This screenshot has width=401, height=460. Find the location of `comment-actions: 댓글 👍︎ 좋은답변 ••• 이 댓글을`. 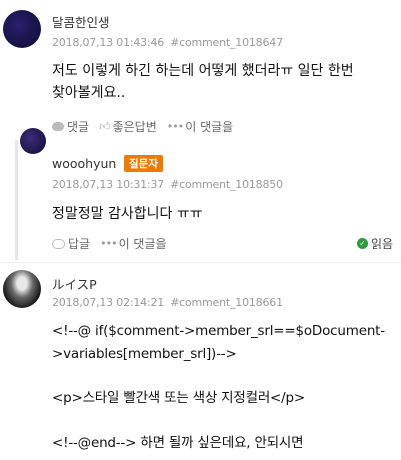

comment-actions: 댓글 👍︎ 좋은답변 ••• 이 댓글을 is located at coordinates (147, 126).